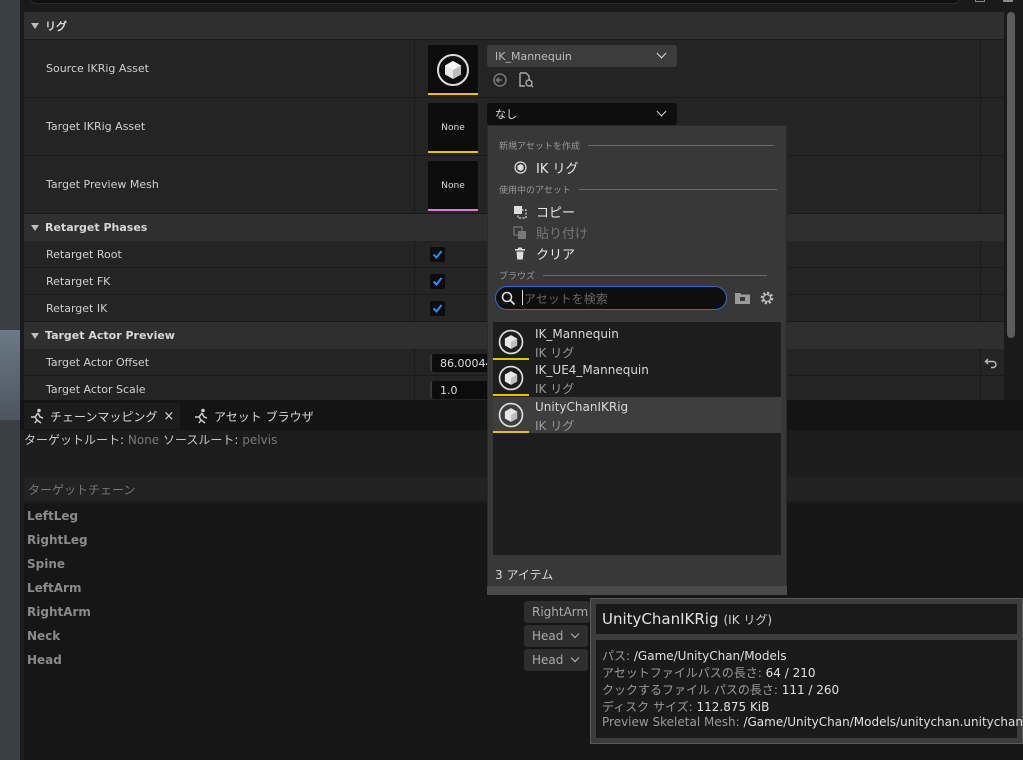 This screenshot has width=1023, height=760. I want to click on source-ikrig-row: Source IKRig Asset IK_Mannequin, so click(514, 69).